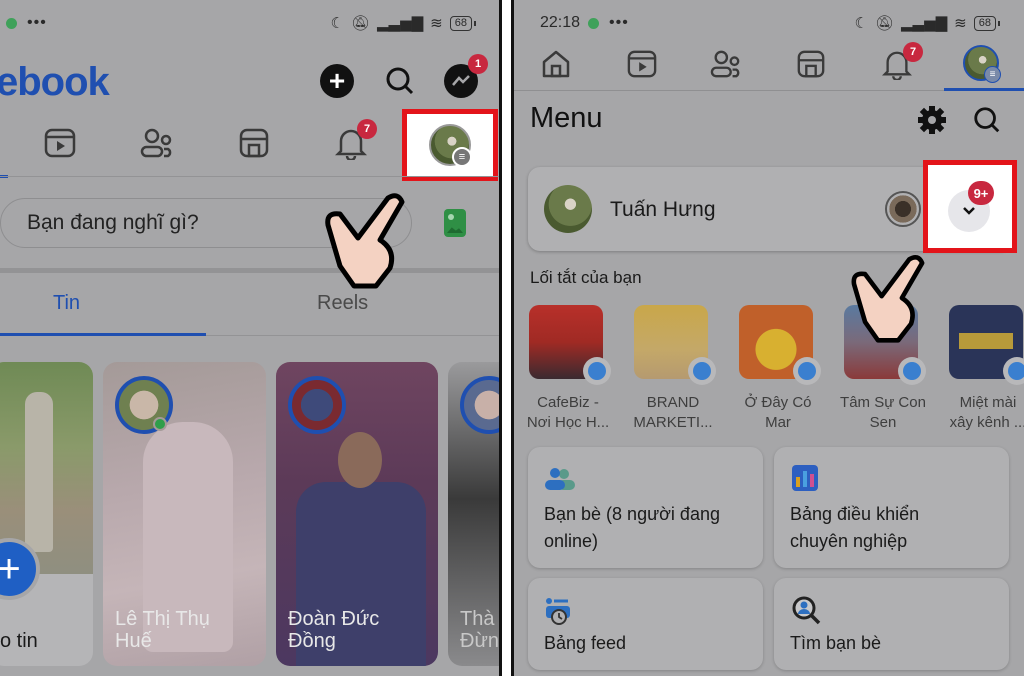  I want to click on profile-name: Tuấn Hưng, so click(663, 209).